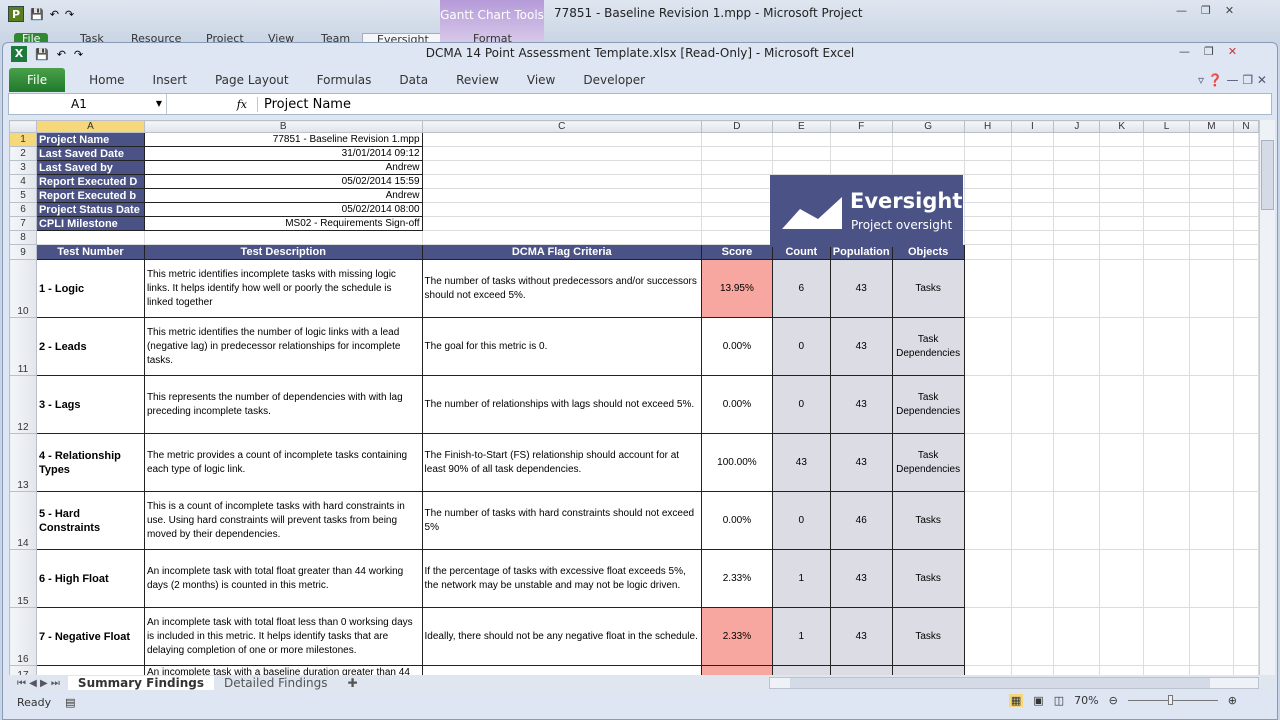 The image size is (1280, 720). I want to click on count: 6, so click(801, 288).